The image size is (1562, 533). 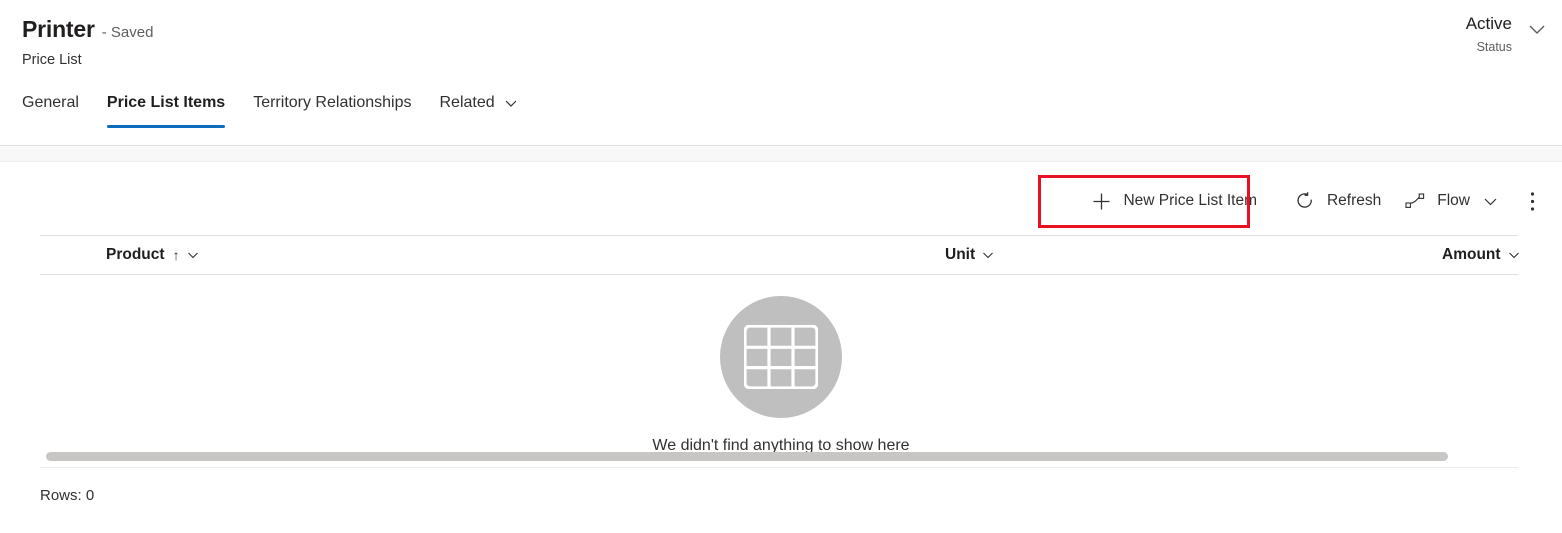 I want to click on tab-label: General, so click(x=50, y=102).